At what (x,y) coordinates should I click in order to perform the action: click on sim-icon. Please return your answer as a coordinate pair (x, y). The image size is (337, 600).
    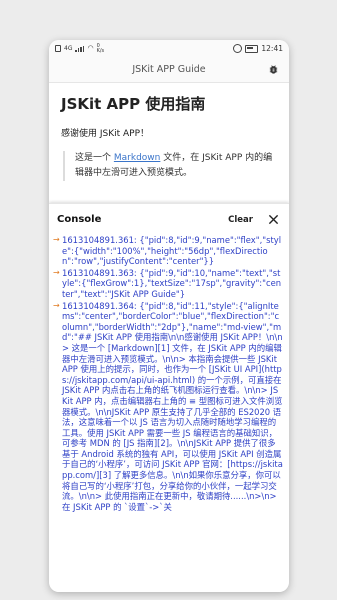
    Looking at the image, I should click on (58, 48).